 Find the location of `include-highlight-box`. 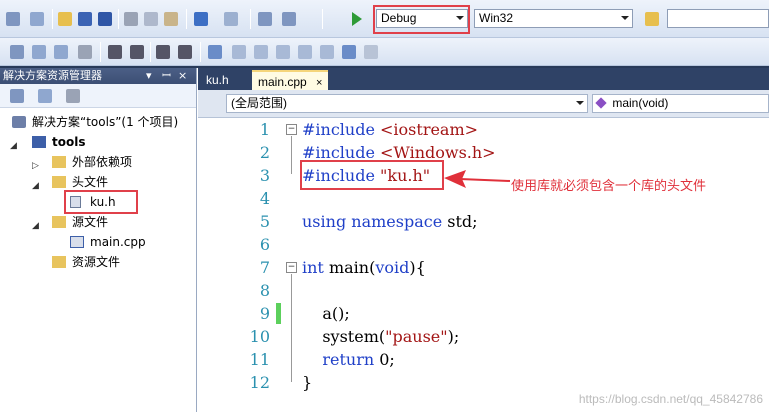

include-highlight-box is located at coordinates (372, 175).